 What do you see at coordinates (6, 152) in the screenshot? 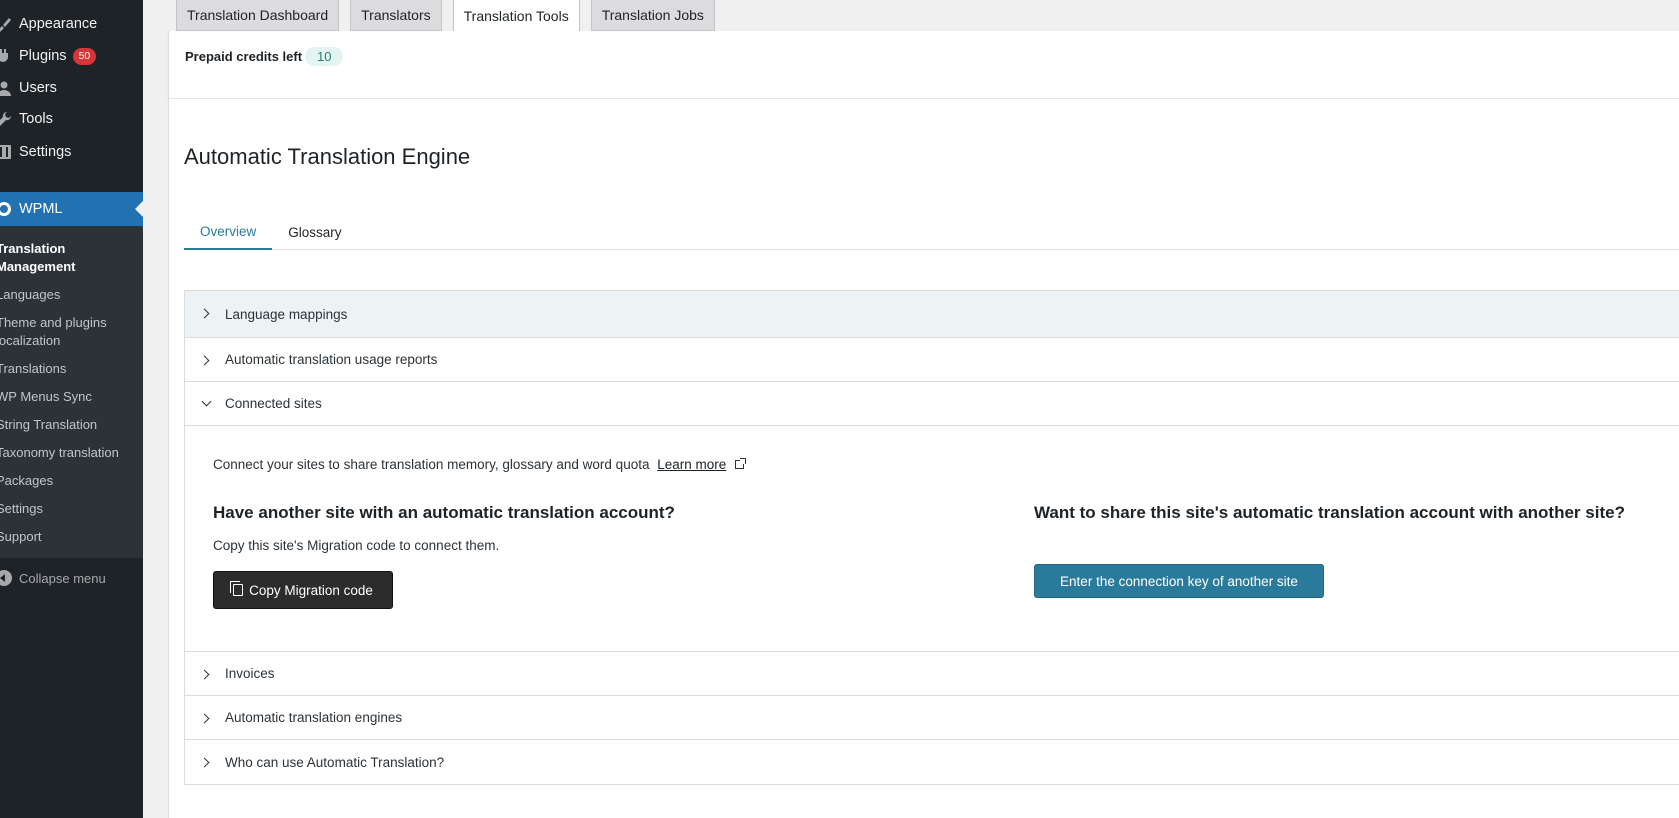
I see `settings-icon` at bounding box center [6, 152].